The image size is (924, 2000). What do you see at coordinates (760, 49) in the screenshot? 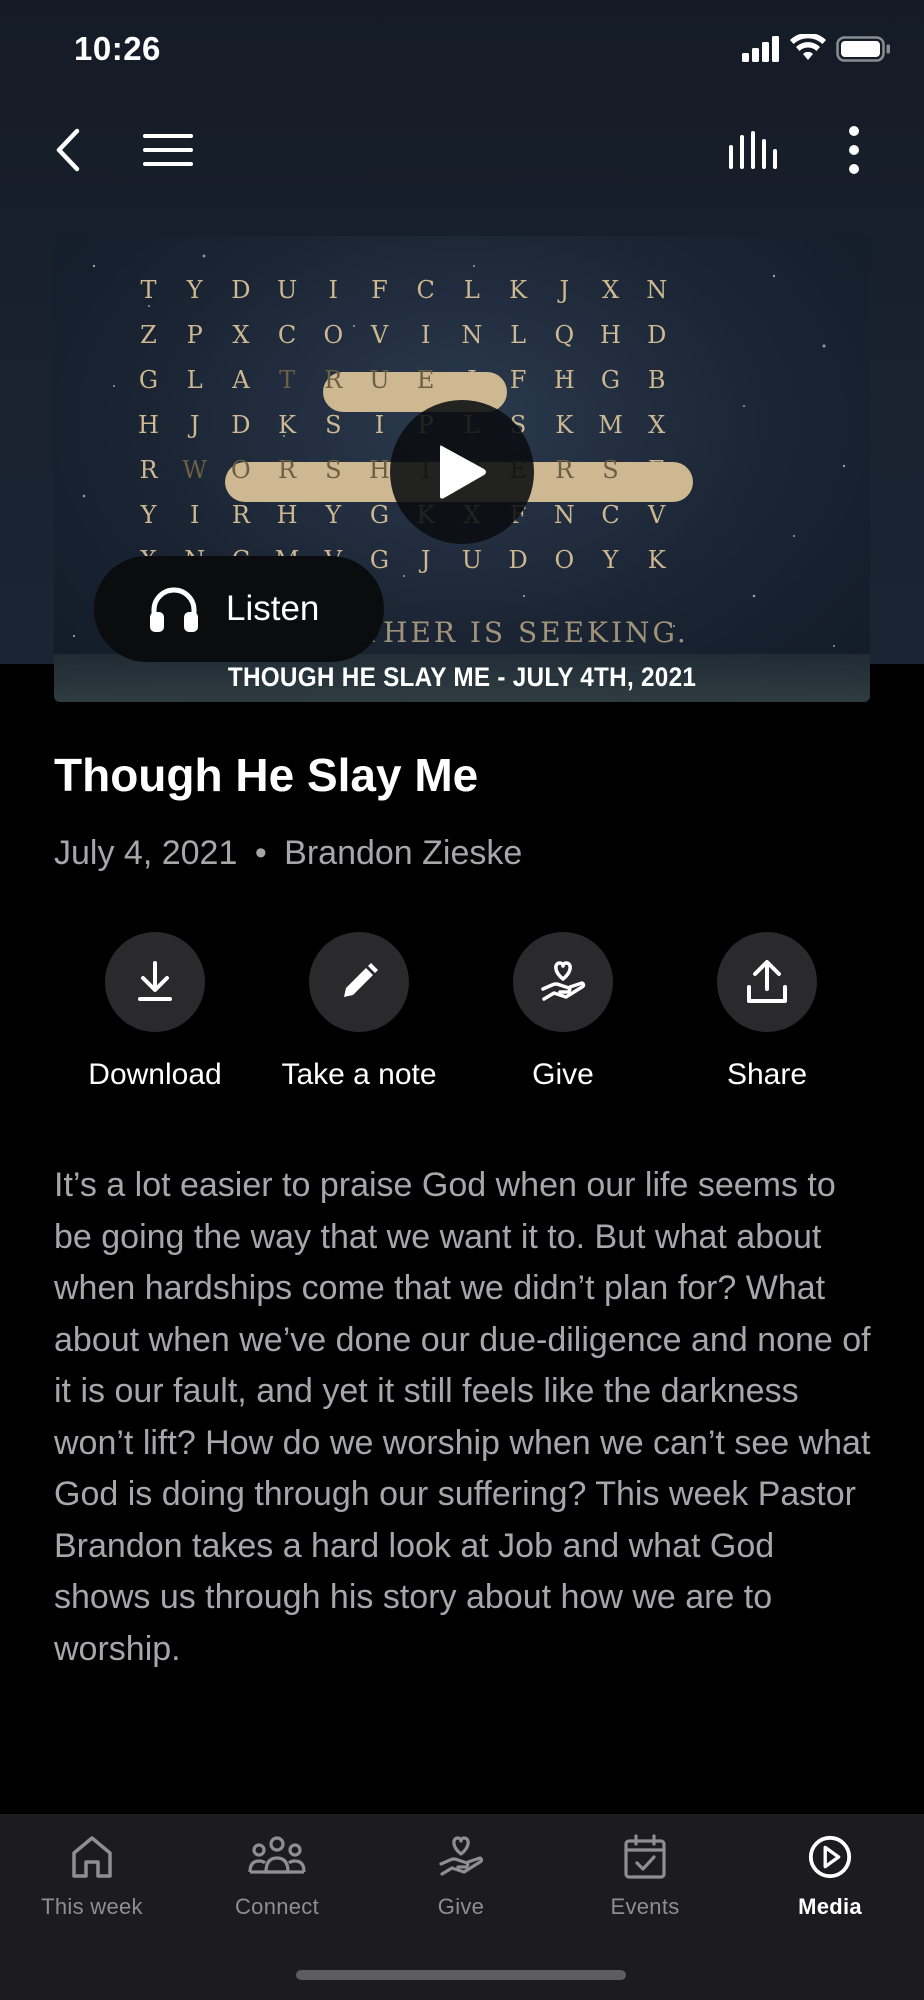
I see `cellular-signal-icon` at bounding box center [760, 49].